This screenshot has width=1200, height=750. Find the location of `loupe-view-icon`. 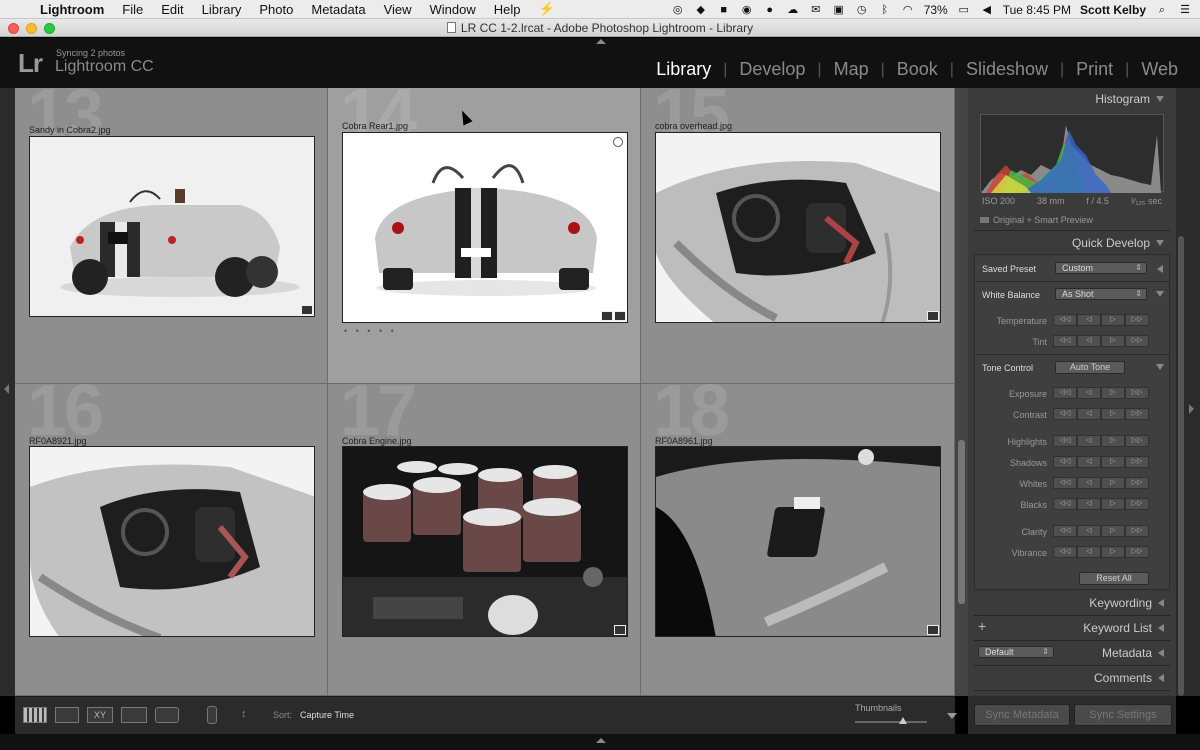

loupe-view-icon is located at coordinates (67, 715).